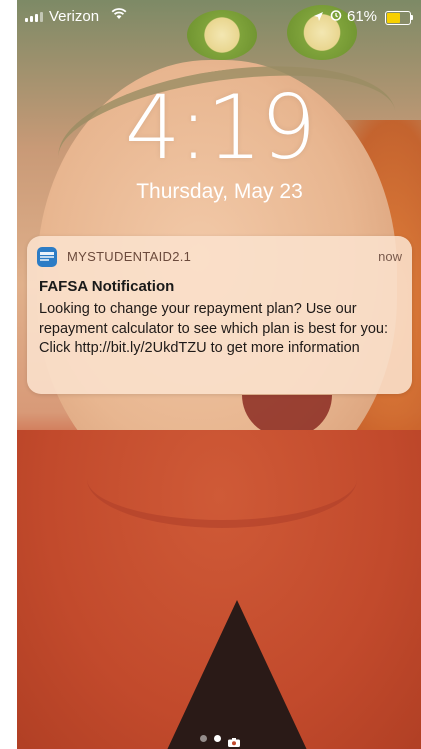 The height and width of the screenshot is (749, 421). Describe the element at coordinates (34, 17) in the screenshot. I see `signal-icon` at that location.